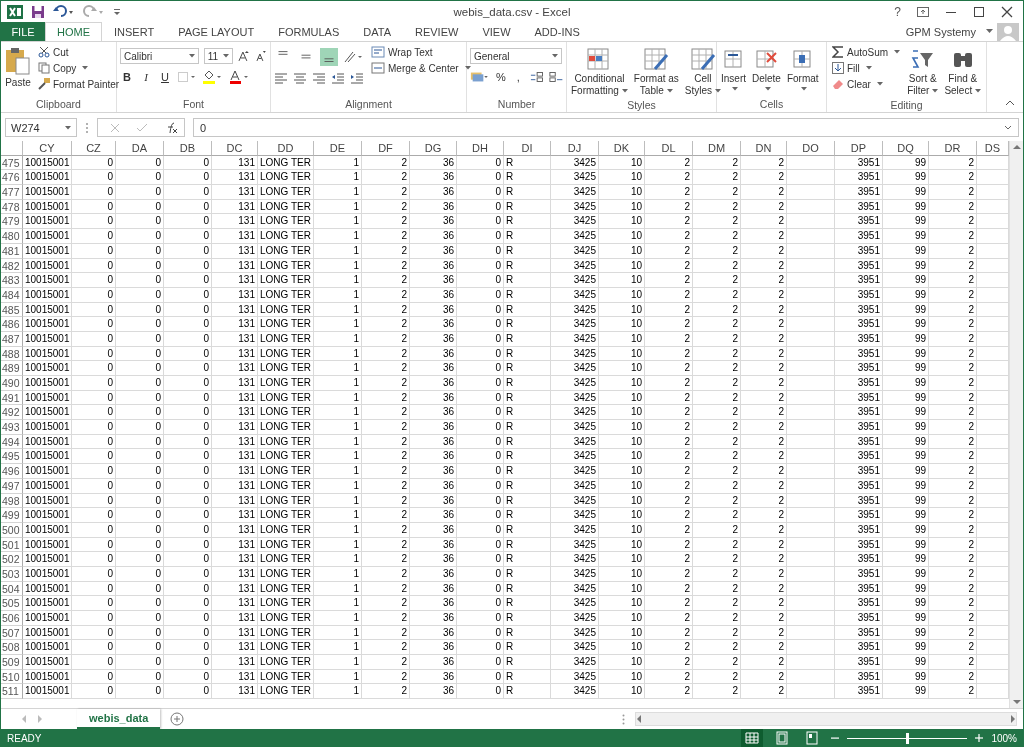  I want to click on enter-icon, so click(142, 127).